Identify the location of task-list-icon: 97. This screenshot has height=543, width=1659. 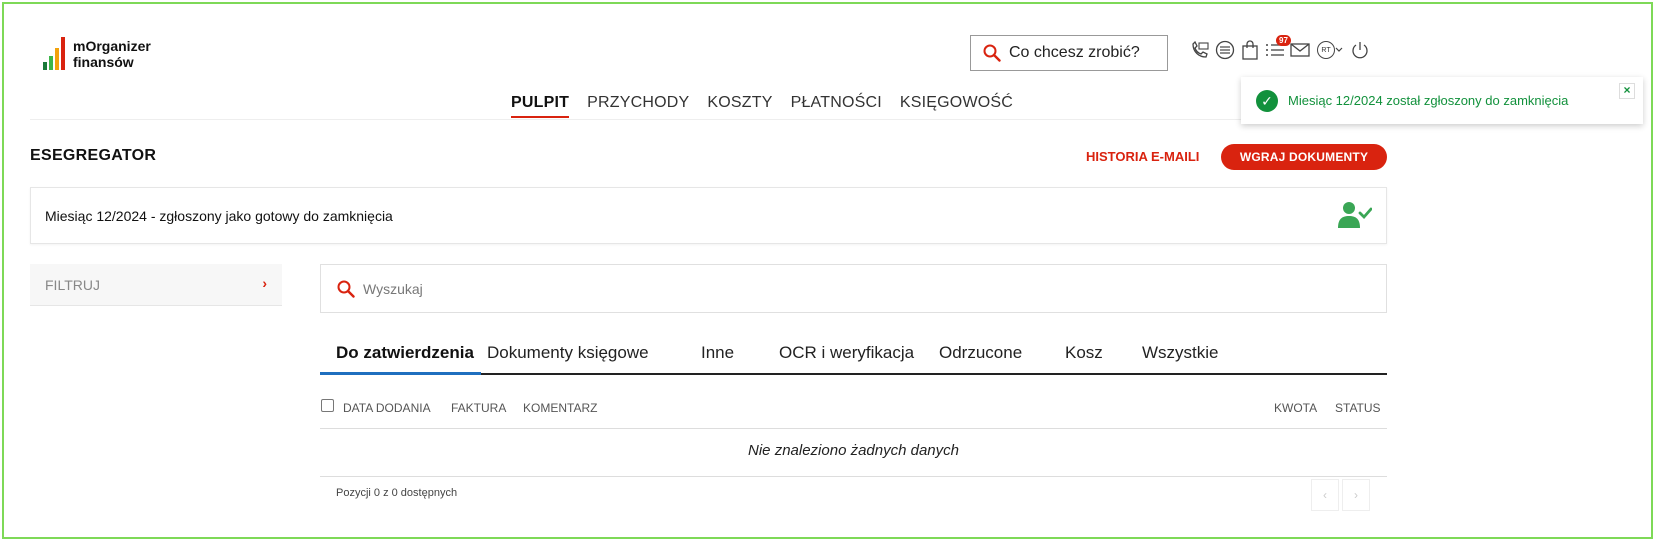
(1278, 47).